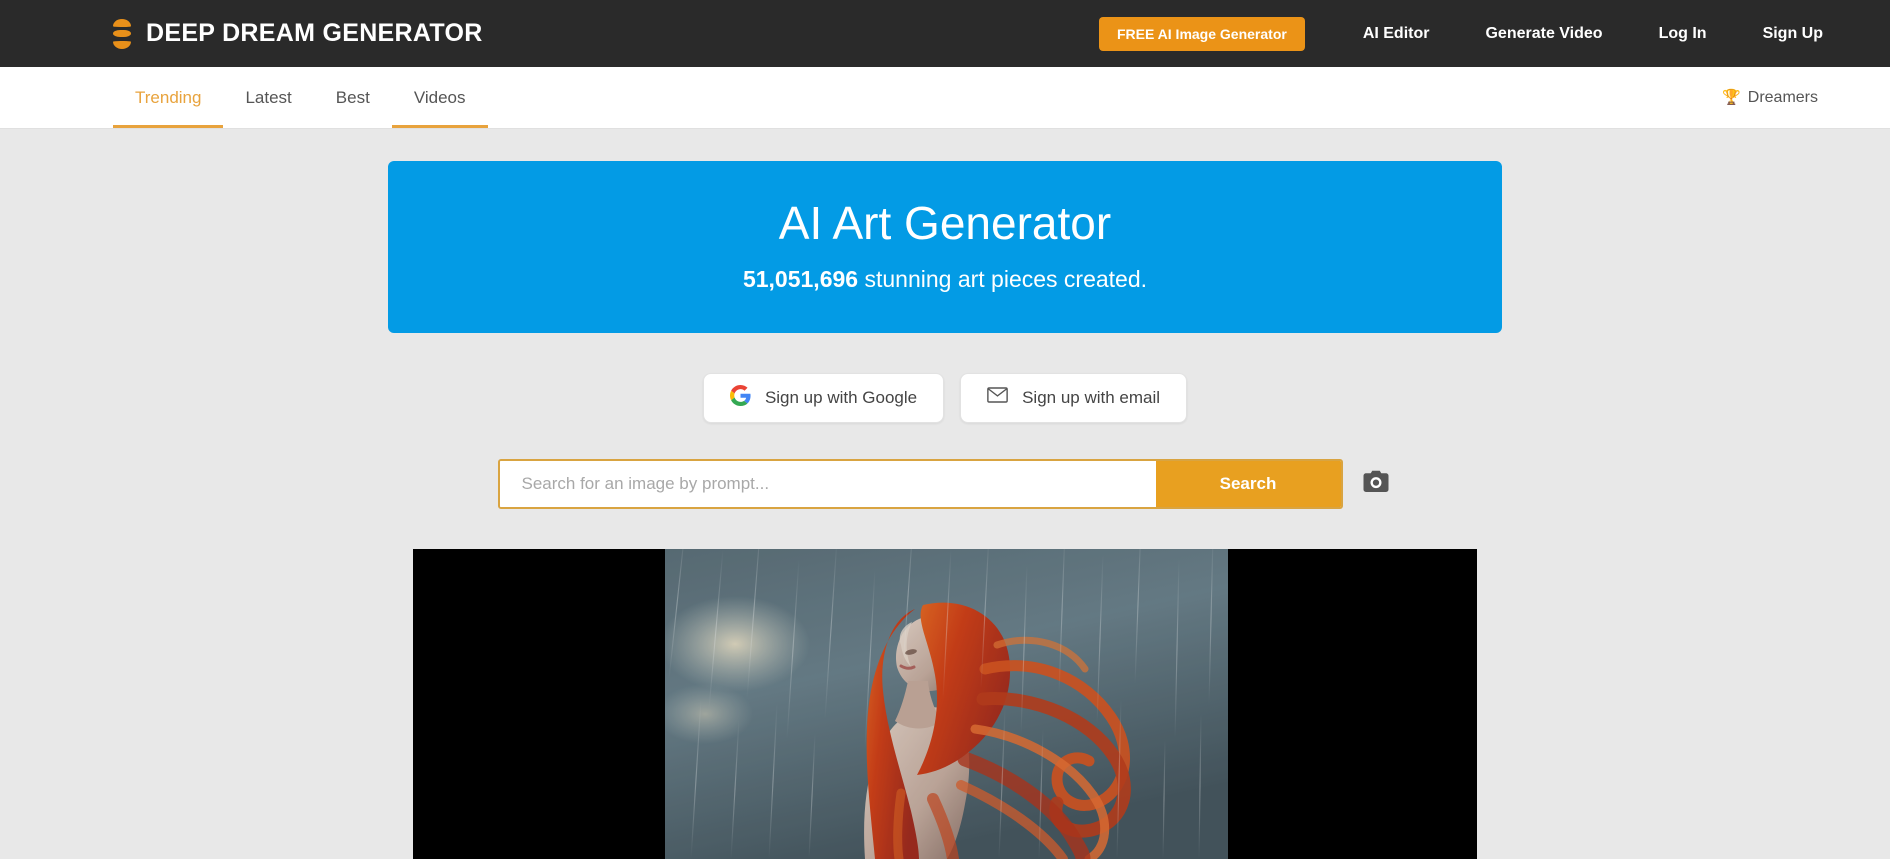 The width and height of the screenshot is (1890, 859). What do you see at coordinates (841, 397) in the screenshot?
I see `sign-up-with-google-label: Sign up with Google` at bounding box center [841, 397].